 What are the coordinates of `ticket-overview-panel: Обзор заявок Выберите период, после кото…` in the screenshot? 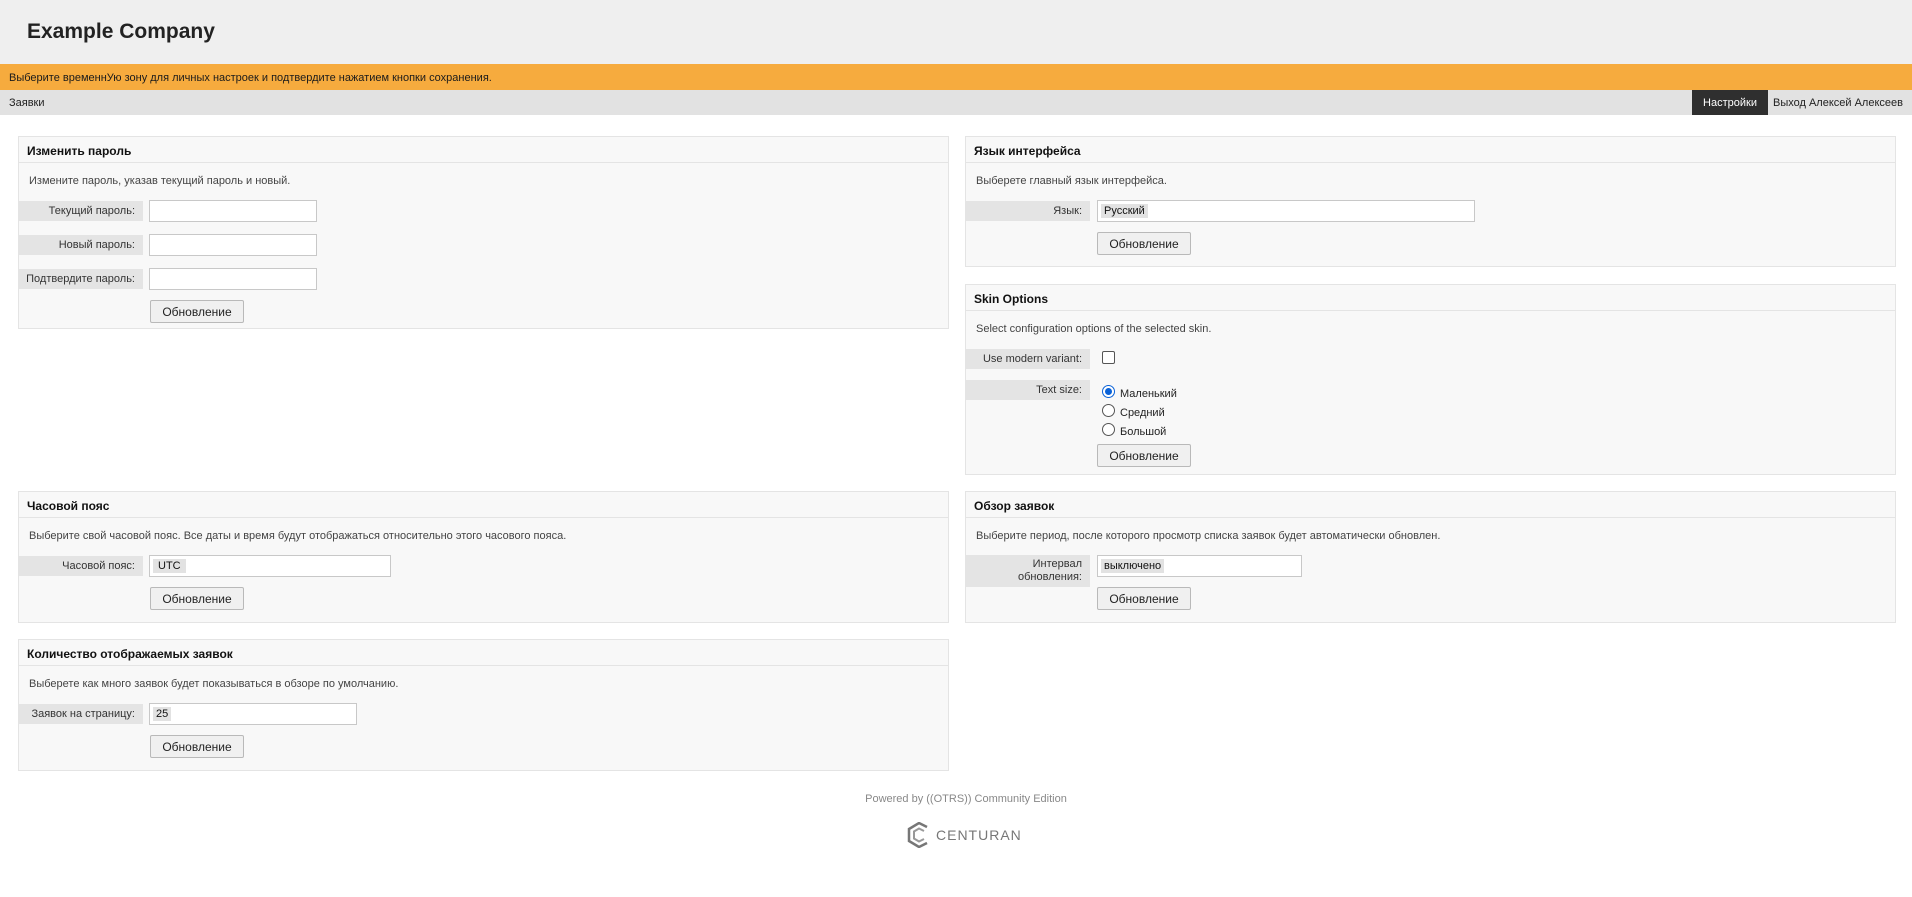 It's located at (1430, 557).